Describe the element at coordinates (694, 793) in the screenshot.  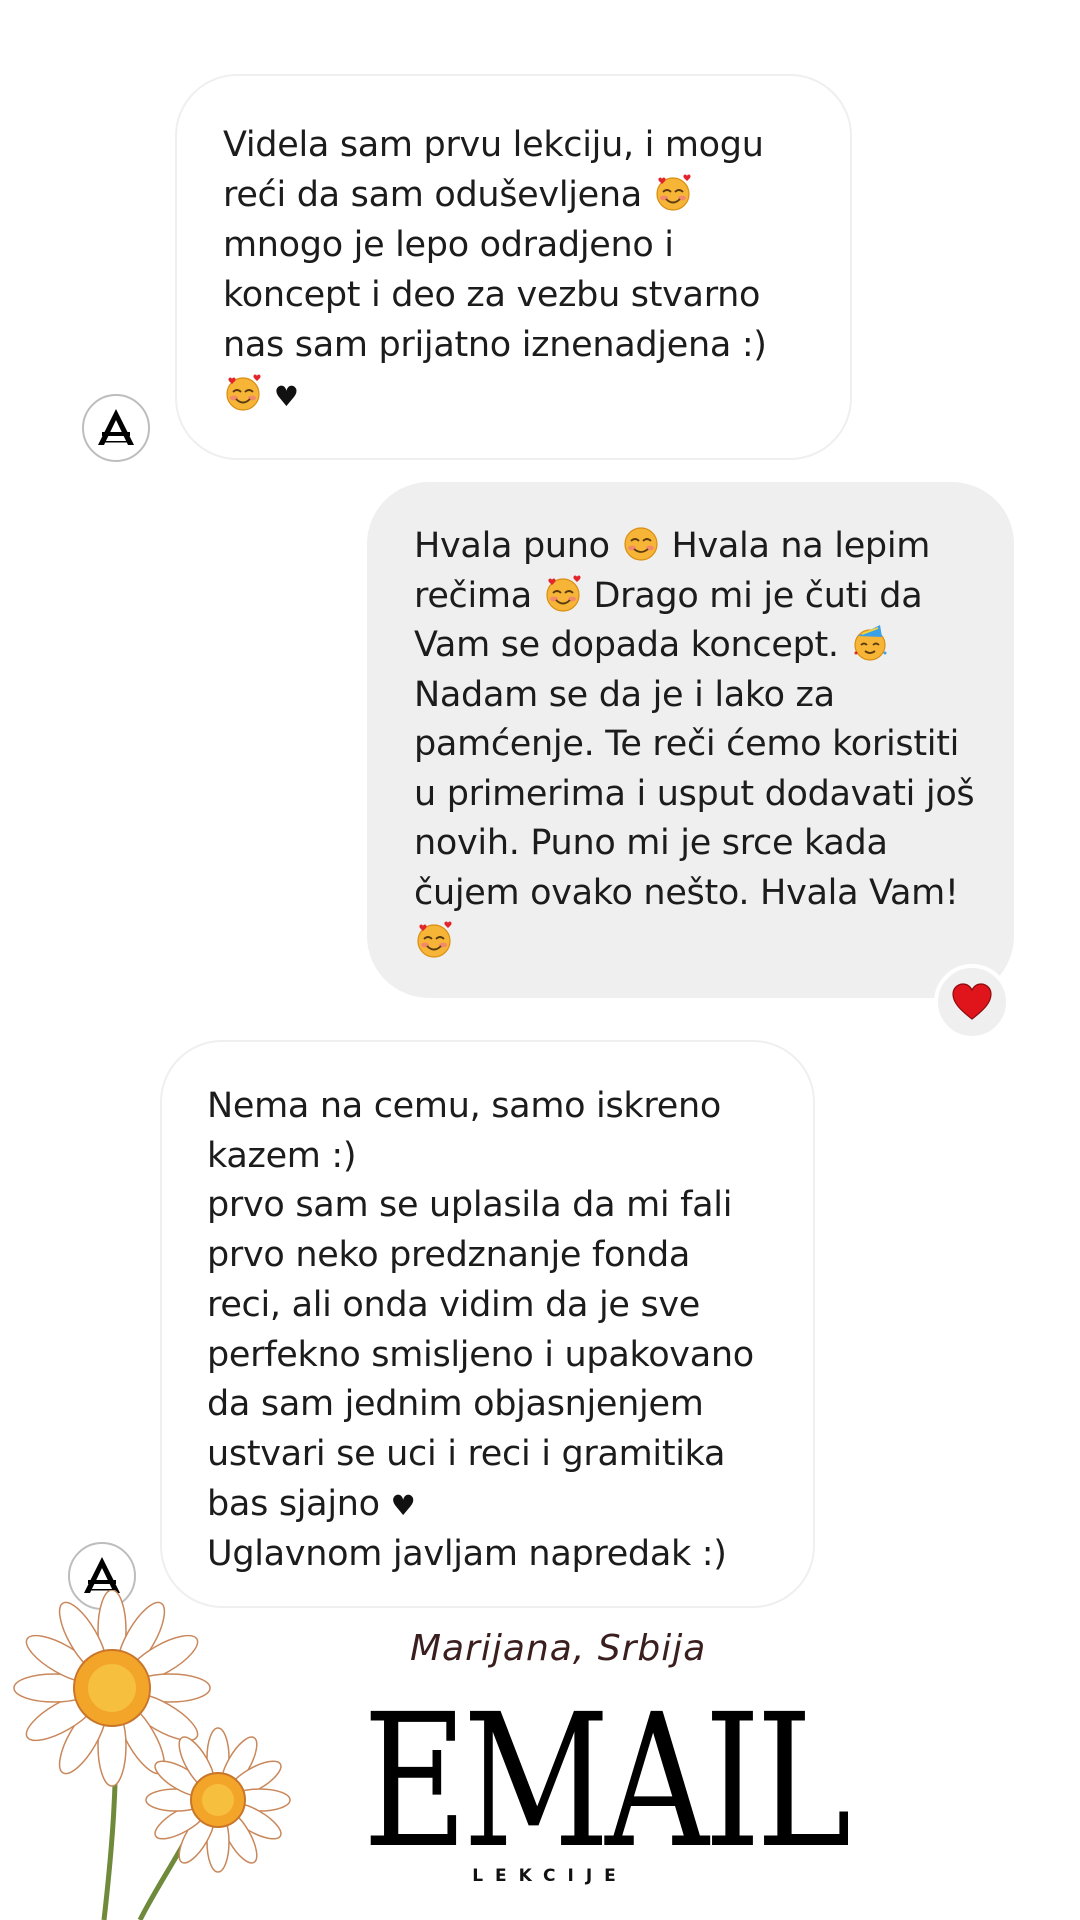
I see `message-line: u primerima i usput dodavati još` at that location.